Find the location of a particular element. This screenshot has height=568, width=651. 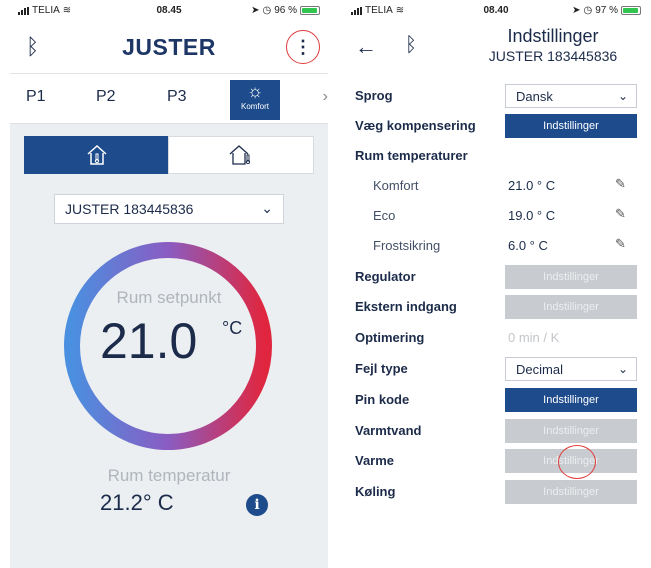

mode-switch is located at coordinates (169, 155).